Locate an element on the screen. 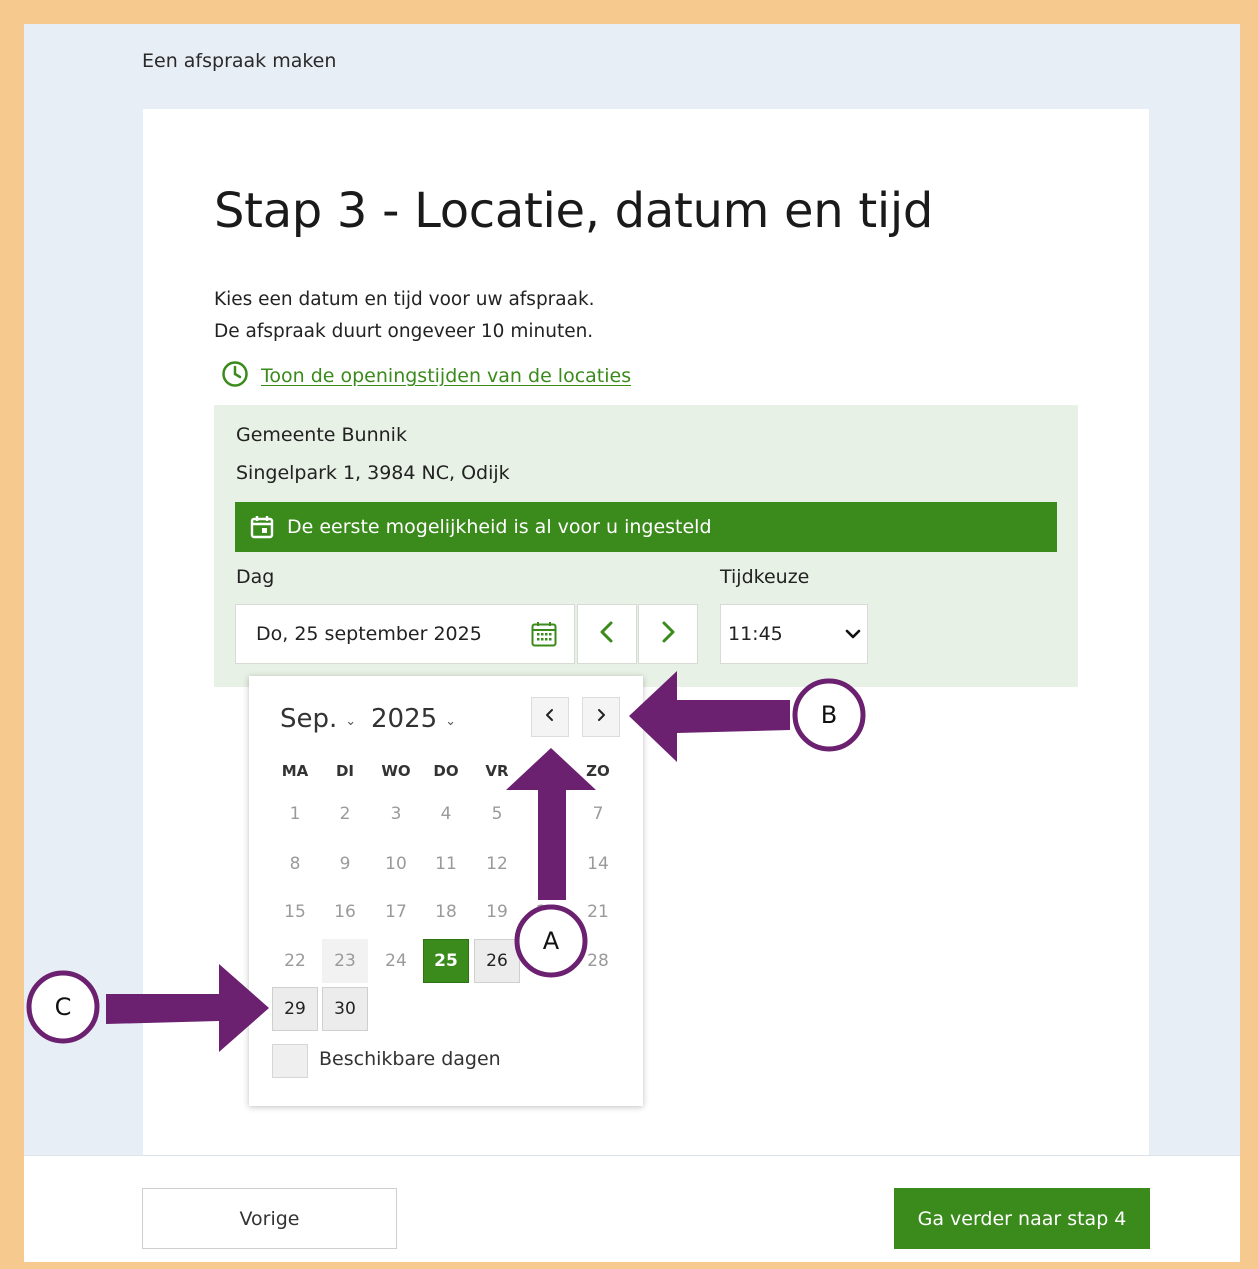 This screenshot has width=1258, height=1269. calendar-day-7: 7 is located at coordinates (598, 814).